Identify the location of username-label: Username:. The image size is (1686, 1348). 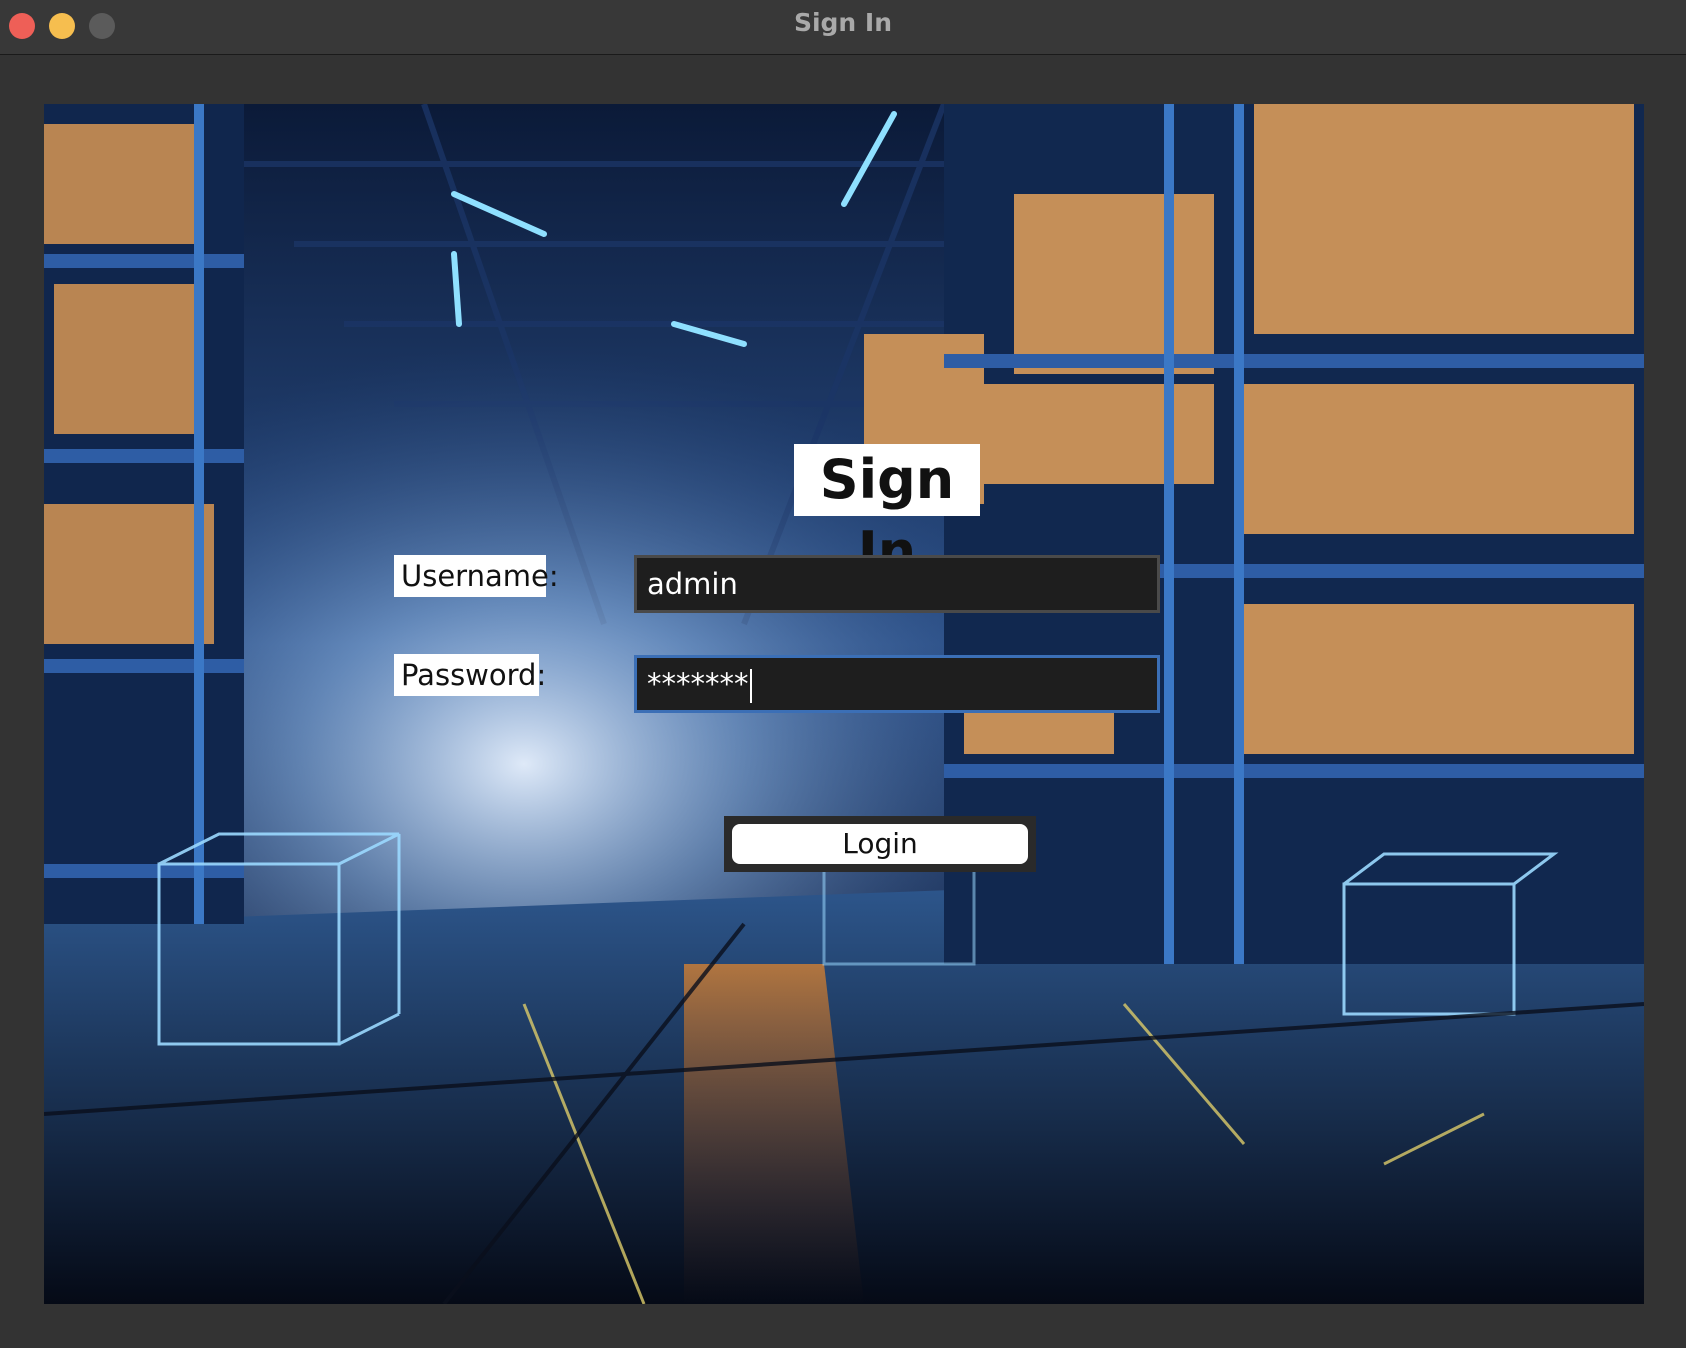
(476, 576).